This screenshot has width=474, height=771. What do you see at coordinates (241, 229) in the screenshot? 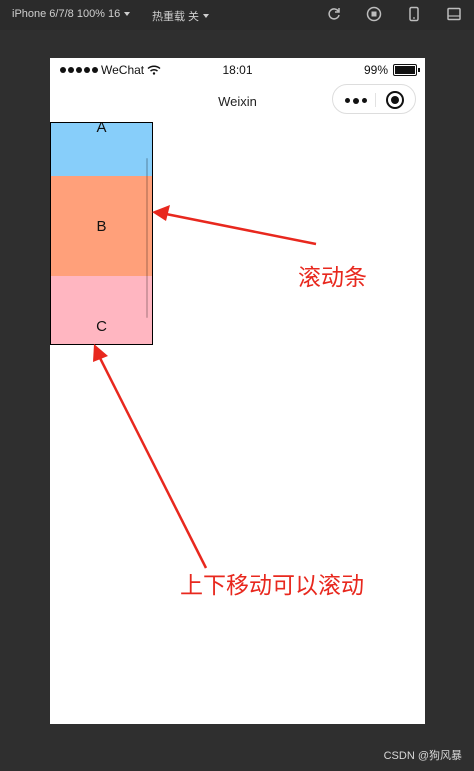
I see `arrow-to-scrollbar` at bounding box center [241, 229].